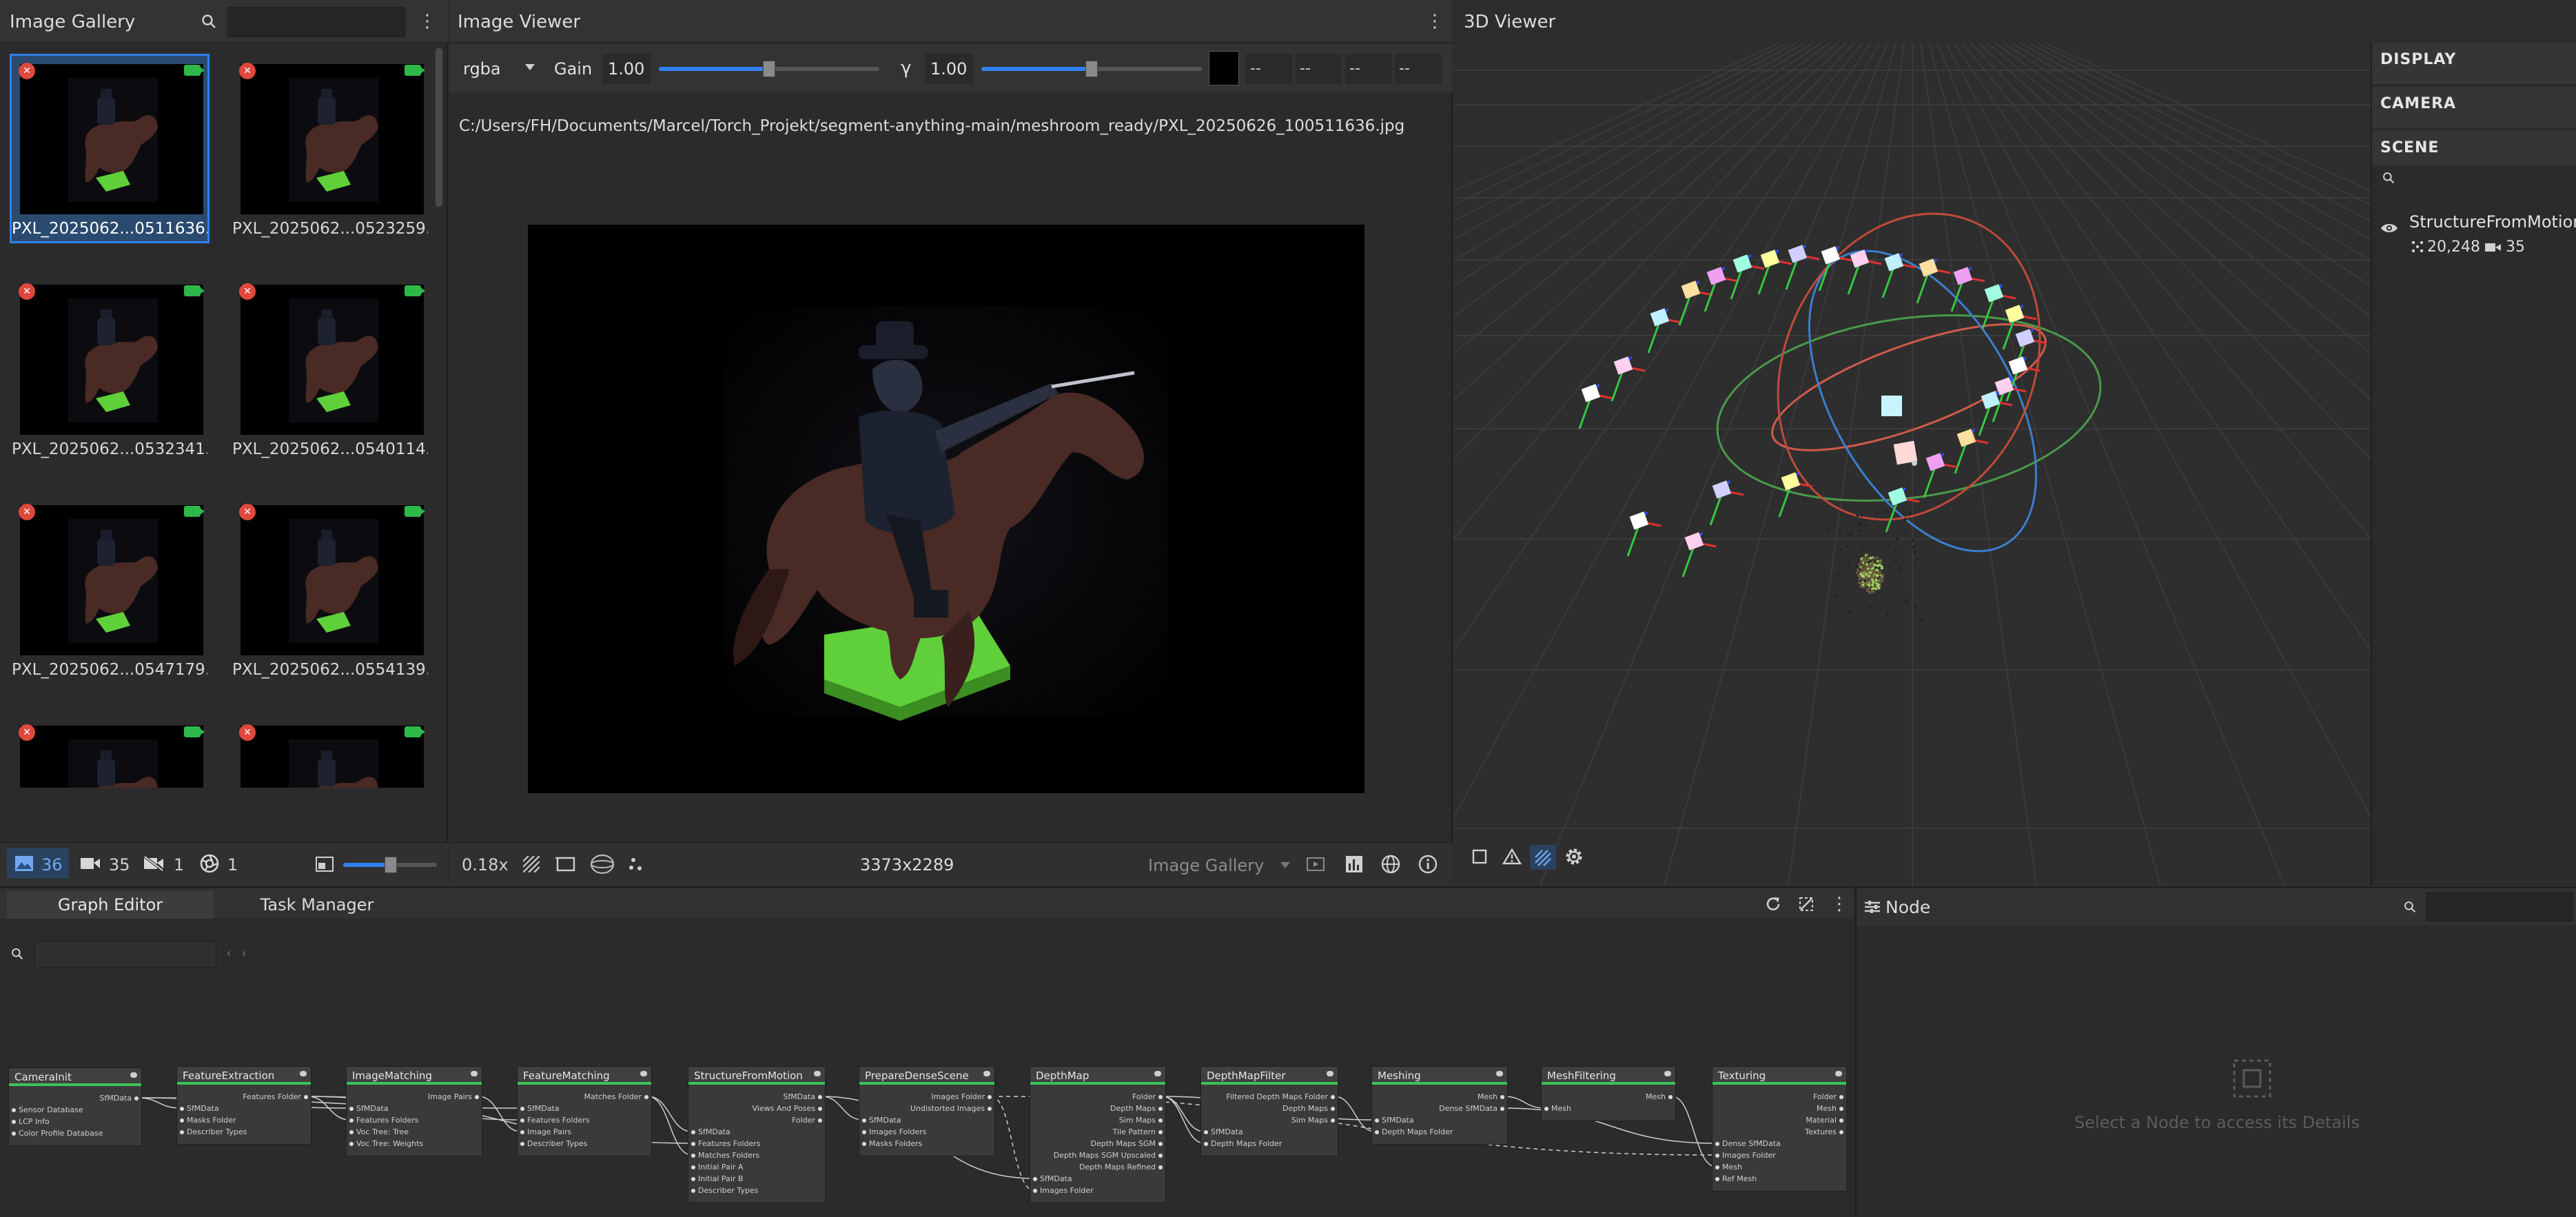 Image resolution: width=2576 pixels, height=1217 pixels. I want to click on slider-handle, so click(391, 865).